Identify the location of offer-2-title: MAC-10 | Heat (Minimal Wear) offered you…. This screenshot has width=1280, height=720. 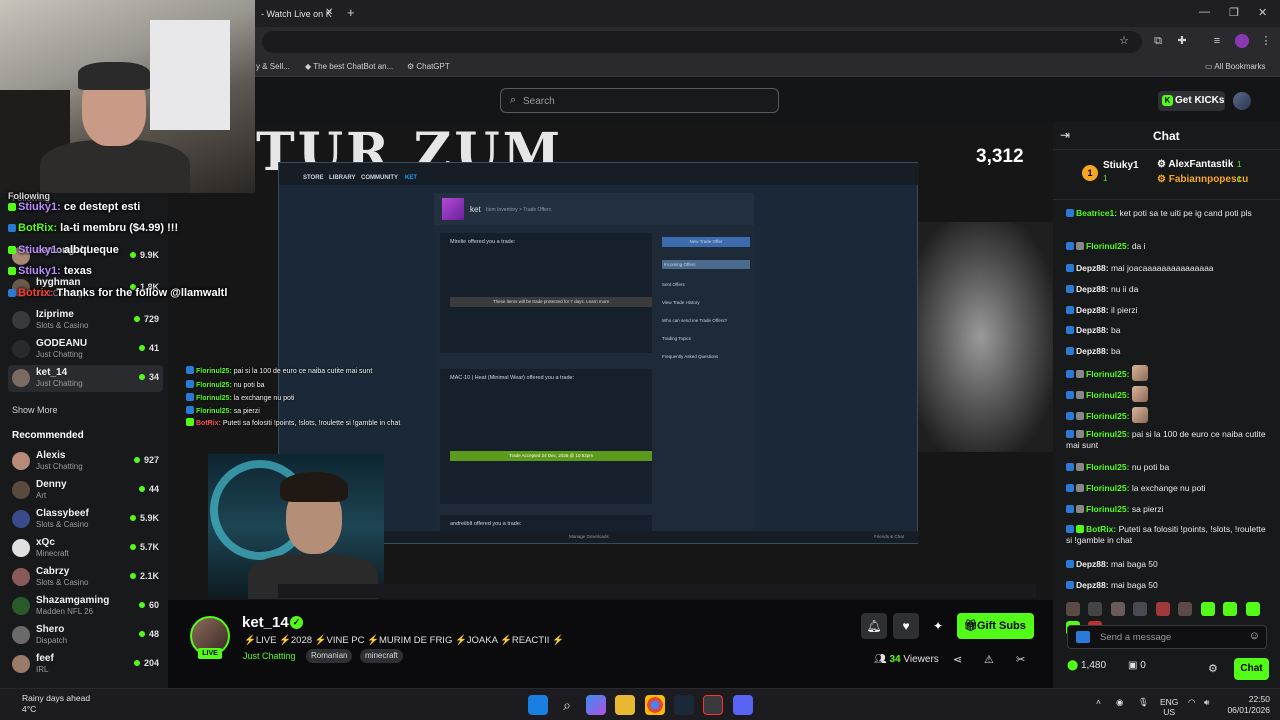
(512, 378).